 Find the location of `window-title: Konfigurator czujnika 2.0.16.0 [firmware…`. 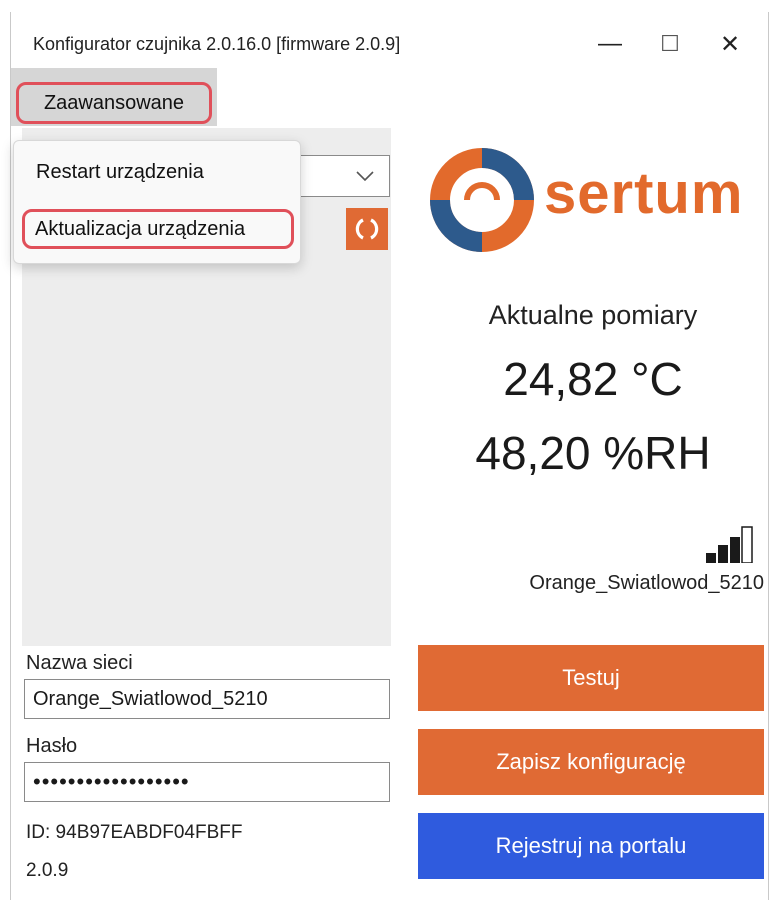

window-title: Konfigurator czujnika 2.0.16.0 [firmware… is located at coordinates (217, 44).